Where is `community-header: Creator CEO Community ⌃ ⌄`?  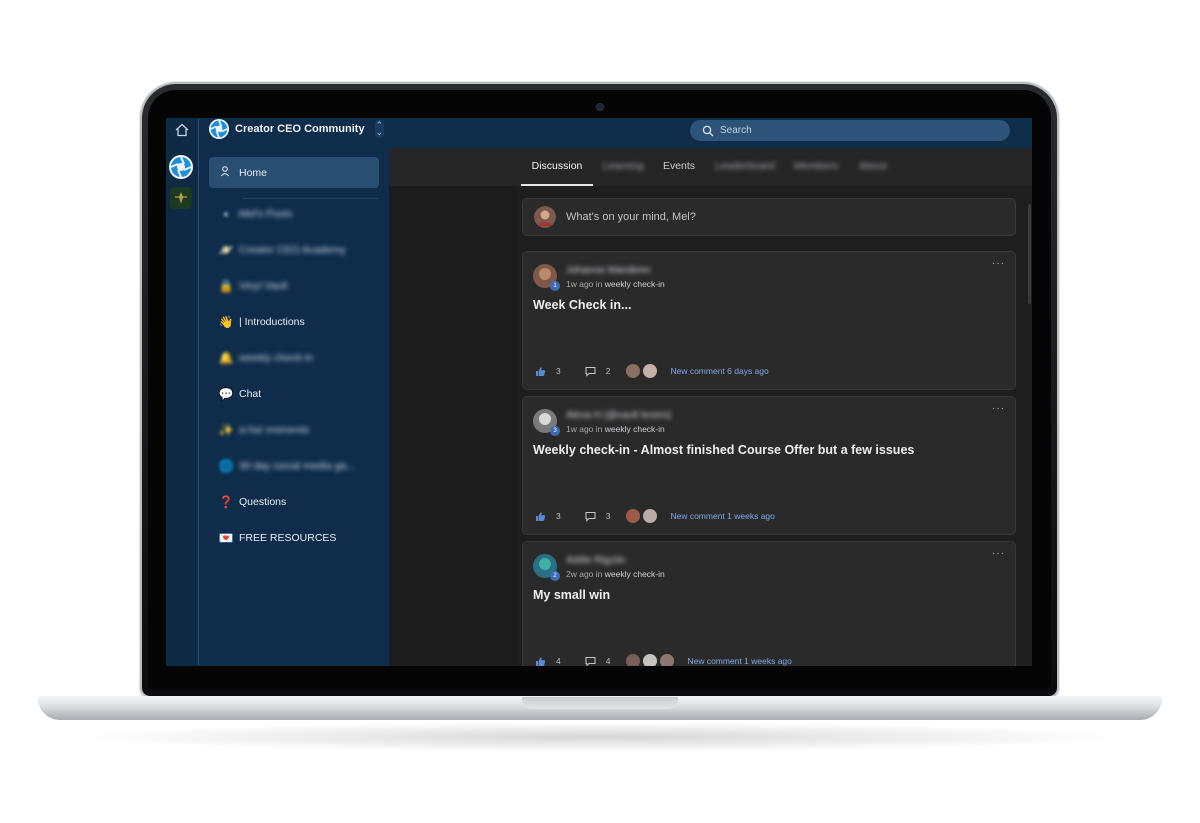
community-header: Creator CEO Community ⌃ ⌄ is located at coordinates (296, 129).